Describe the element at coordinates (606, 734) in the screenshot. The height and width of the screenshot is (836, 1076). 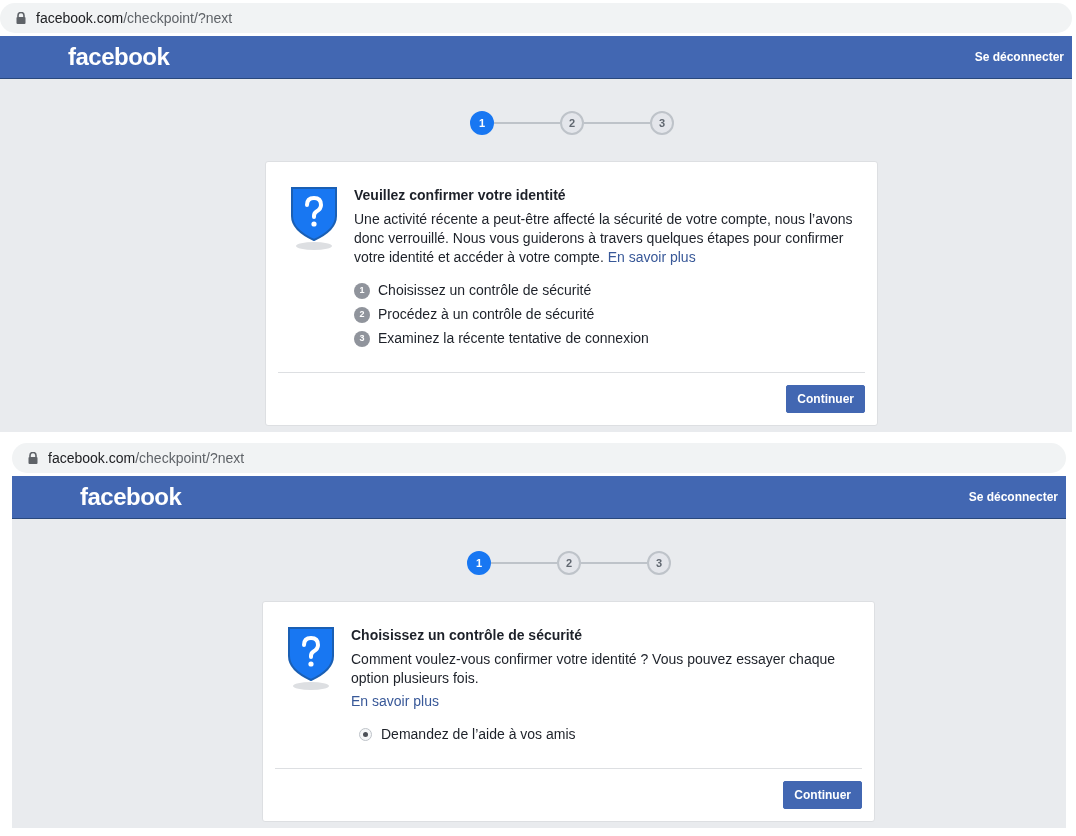
I see `radio-option: Demandez de l’aide à vos amis` at that location.